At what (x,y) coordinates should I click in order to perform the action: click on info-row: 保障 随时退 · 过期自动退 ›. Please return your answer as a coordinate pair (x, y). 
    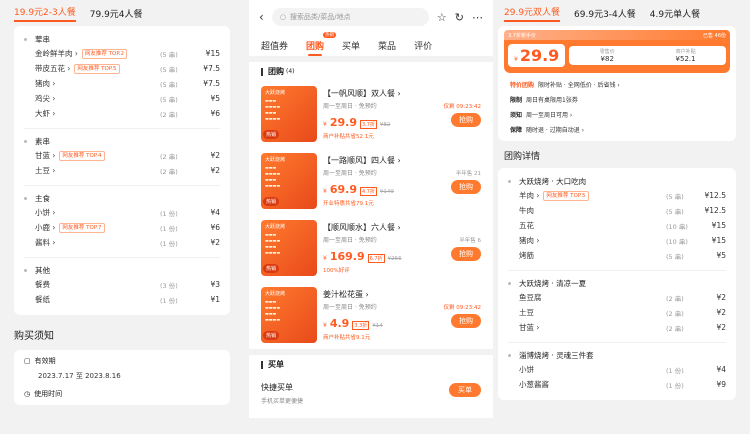
    Looking at the image, I should click on (617, 129).